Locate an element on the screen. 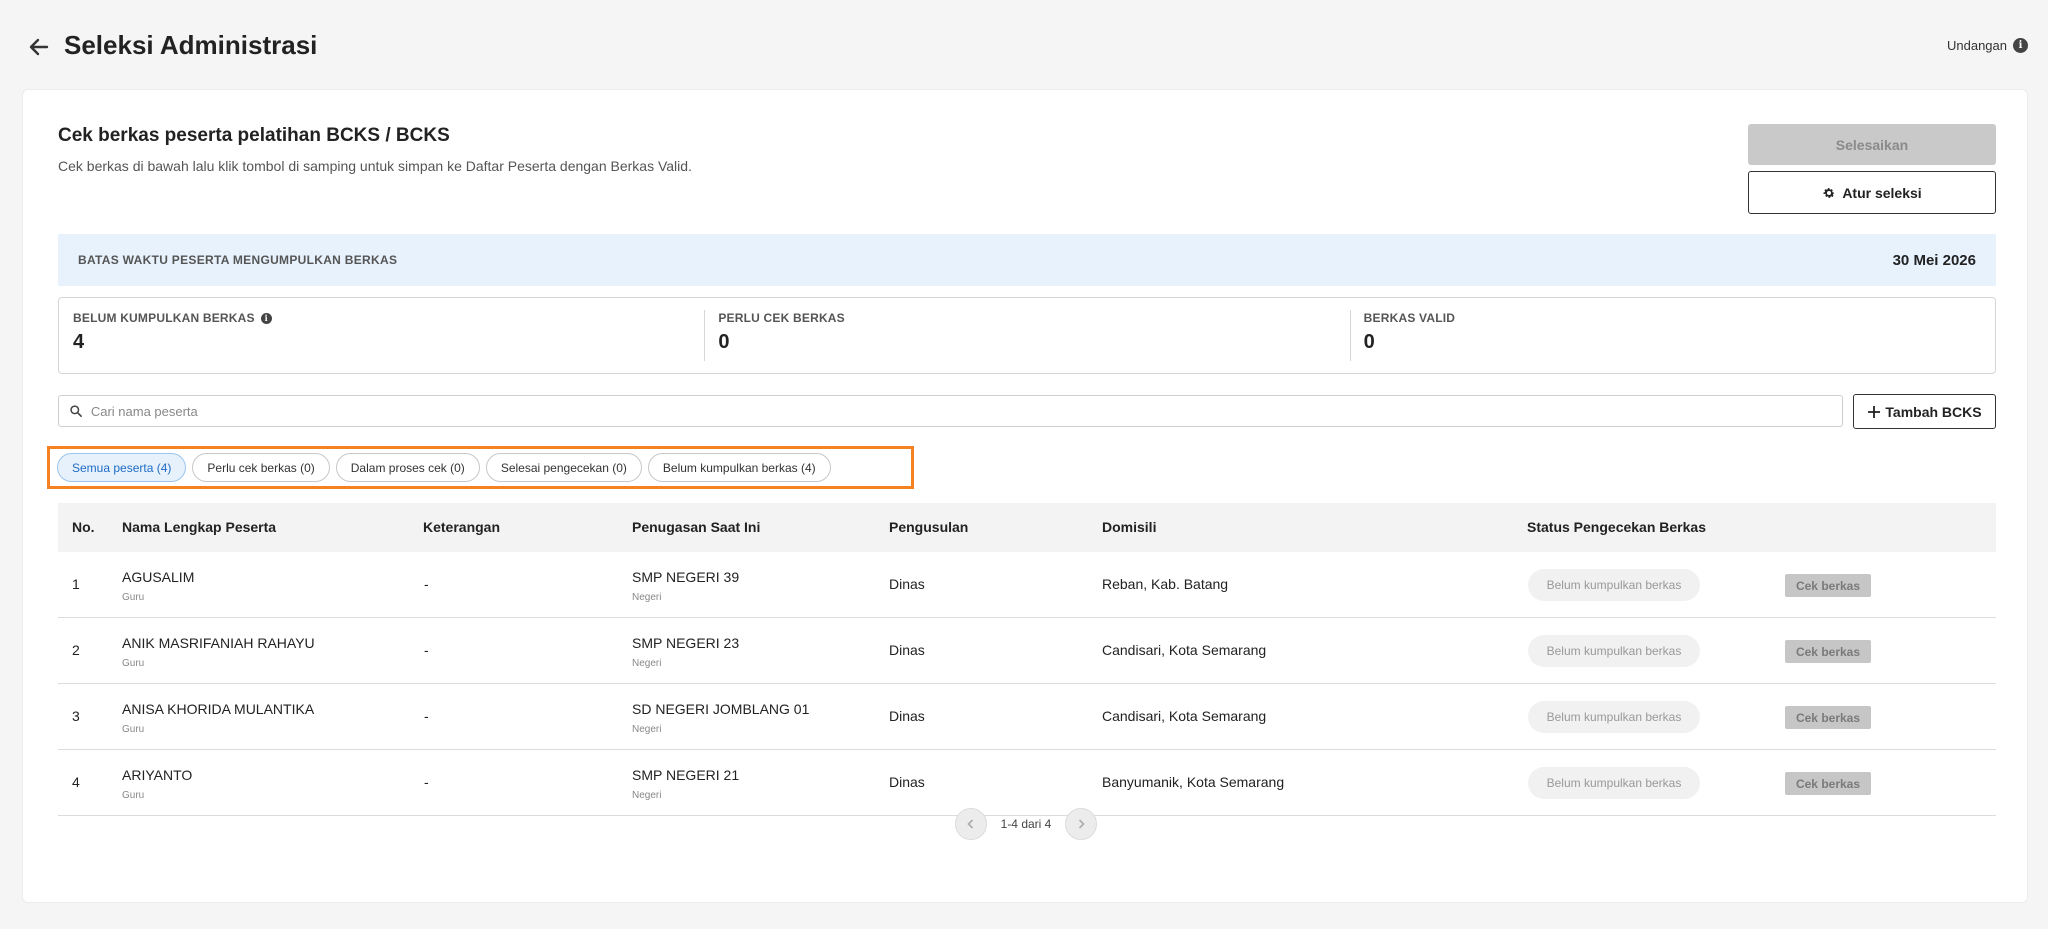  col-assignment: Penugasan Saat Ini is located at coordinates (696, 527).